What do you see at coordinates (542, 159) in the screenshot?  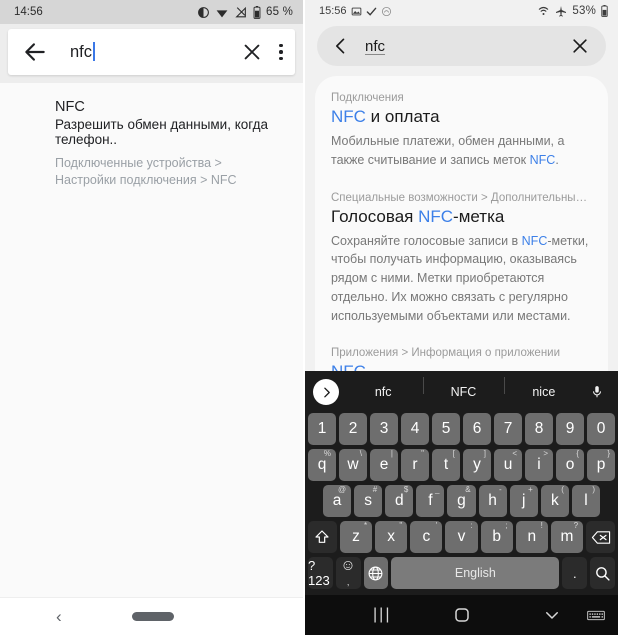 I see `desc-highlight: NFC` at bounding box center [542, 159].